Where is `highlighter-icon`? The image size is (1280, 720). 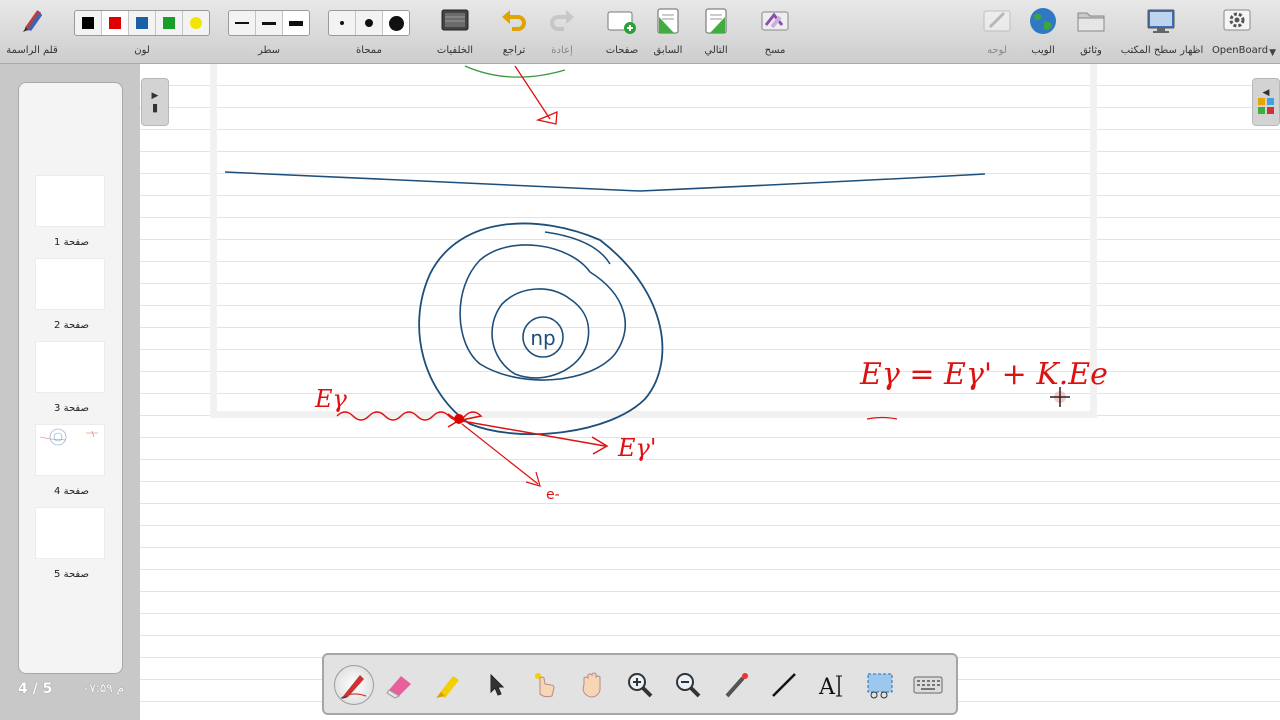 highlighter-icon is located at coordinates (447, 687).